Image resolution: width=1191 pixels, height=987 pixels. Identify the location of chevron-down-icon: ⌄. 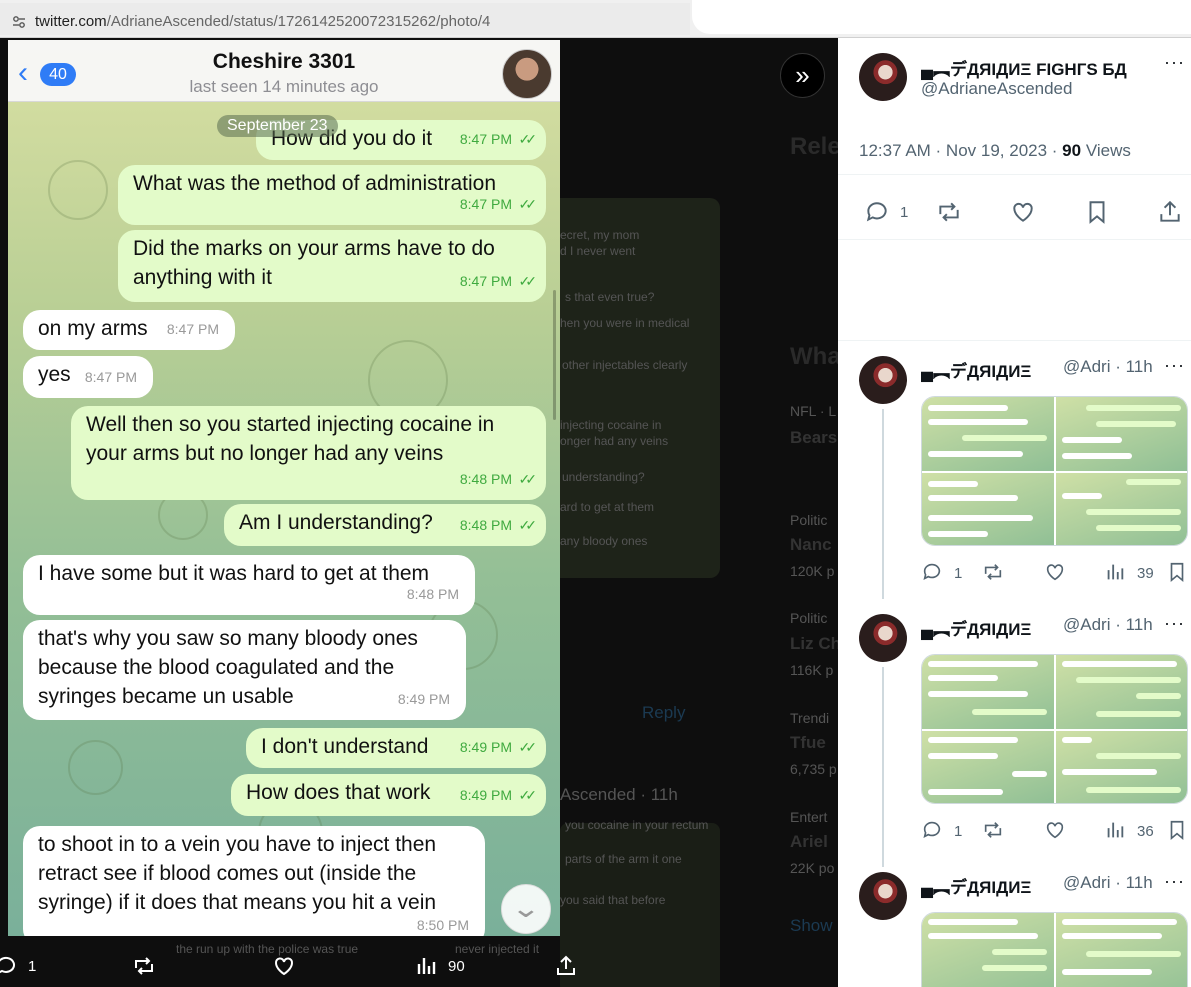
(526, 908).